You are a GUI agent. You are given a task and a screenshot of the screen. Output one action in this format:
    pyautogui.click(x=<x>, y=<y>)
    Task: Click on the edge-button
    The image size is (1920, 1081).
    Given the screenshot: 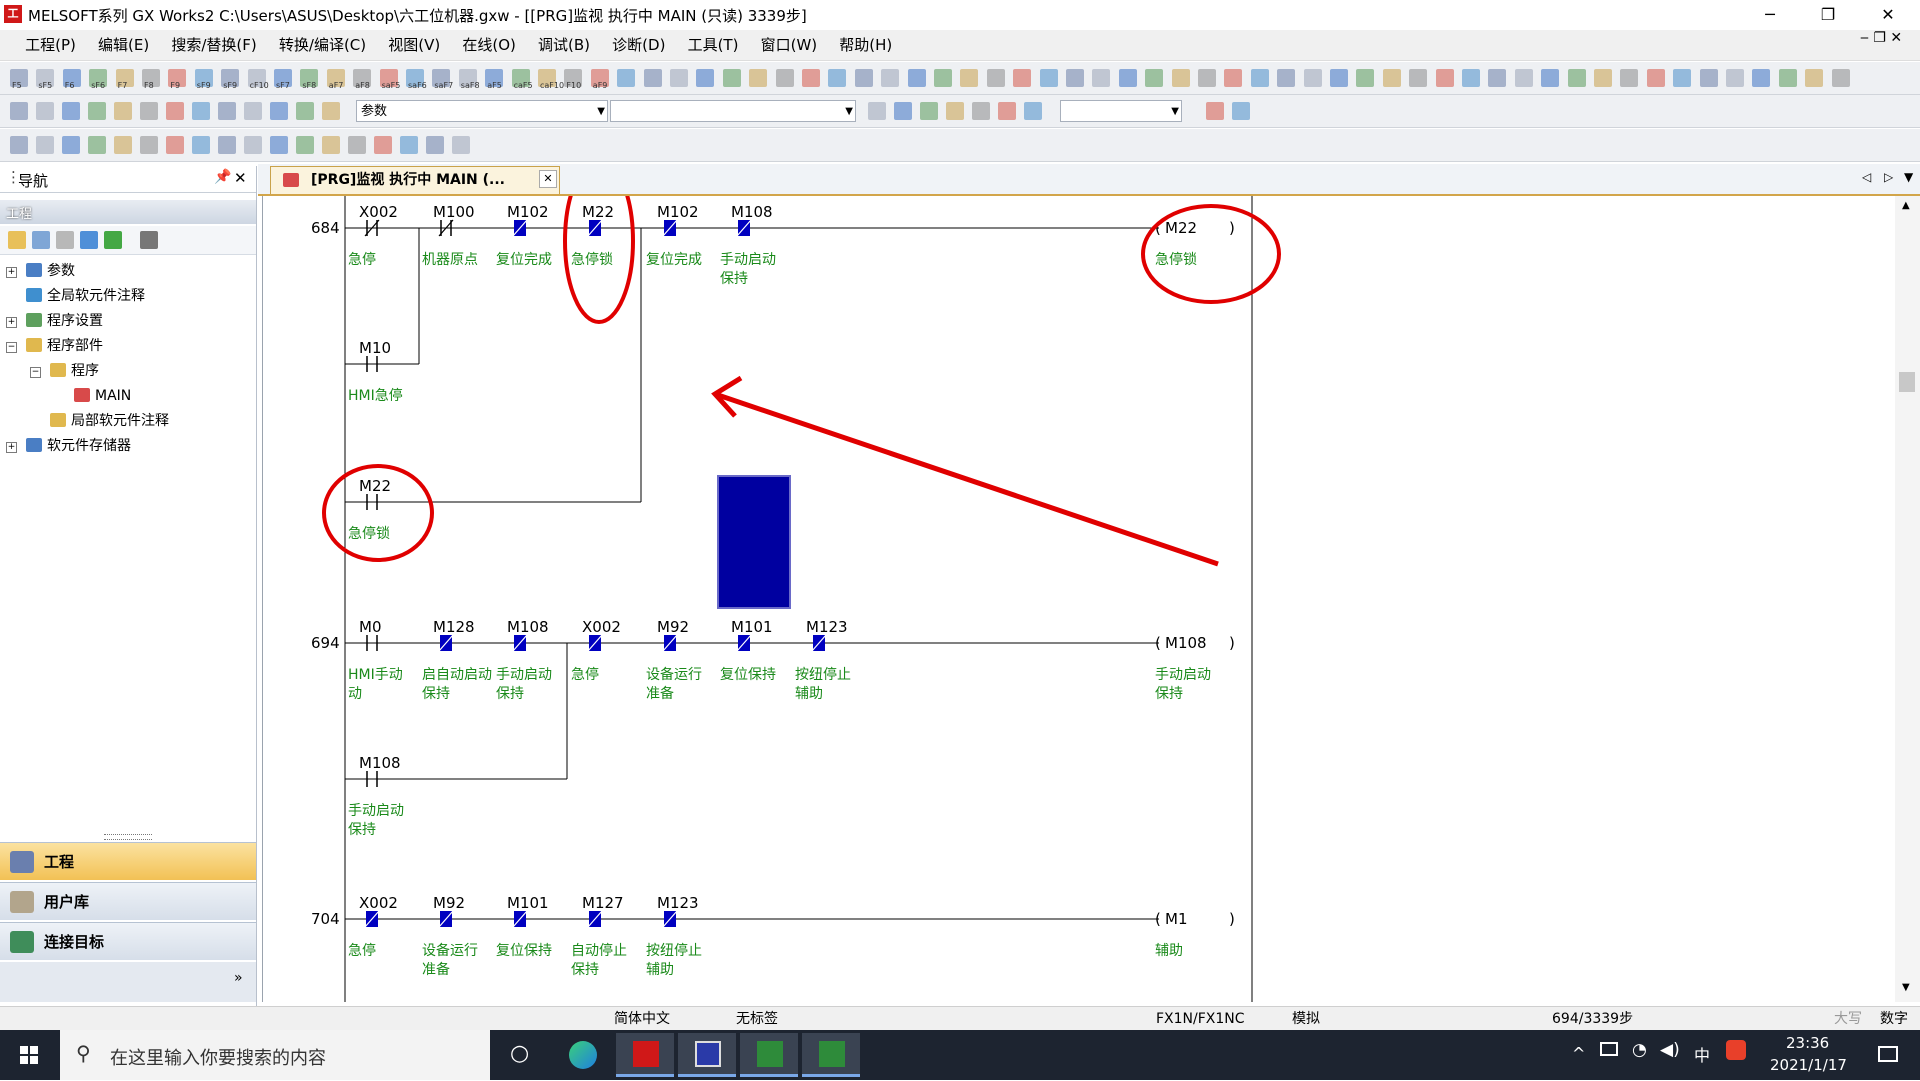 What is the action you would take?
    pyautogui.click(x=583, y=1055)
    